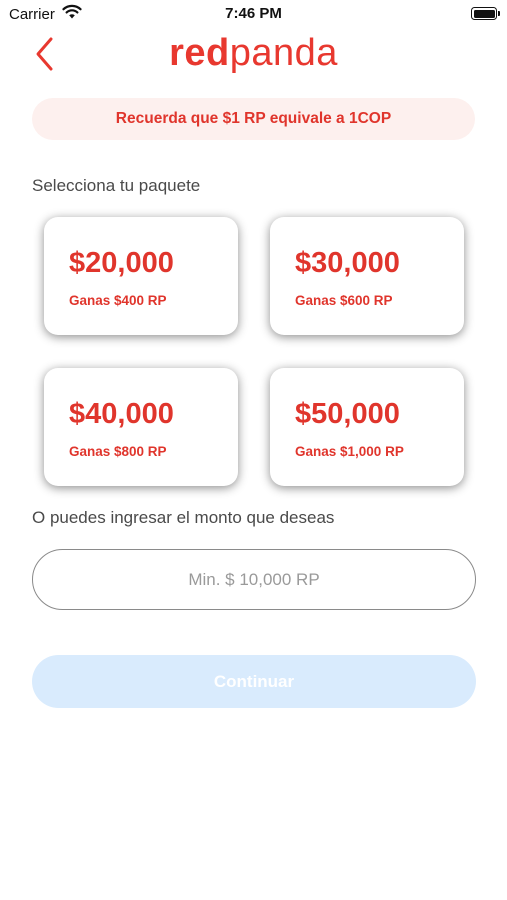 Image resolution: width=507 pixels, height=900 pixels. What do you see at coordinates (199, 53) in the screenshot?
I see `logo-red-text: red` at bounding box center [199, 53].